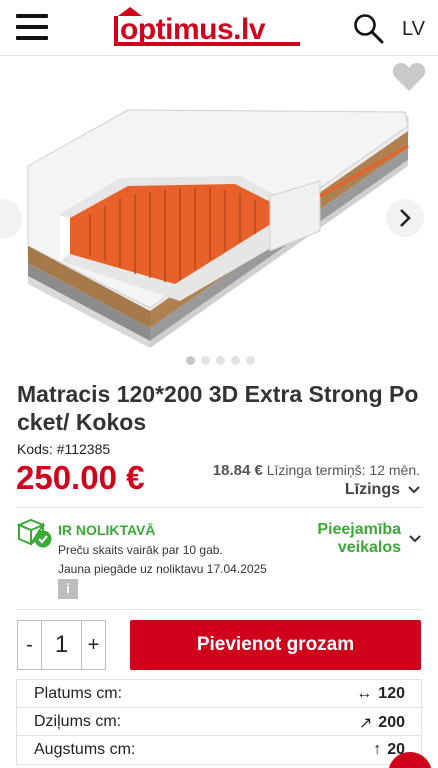 This screenshot has height=768, width=438. I want to click on availability-line2: veikalos, so click(369, 547).